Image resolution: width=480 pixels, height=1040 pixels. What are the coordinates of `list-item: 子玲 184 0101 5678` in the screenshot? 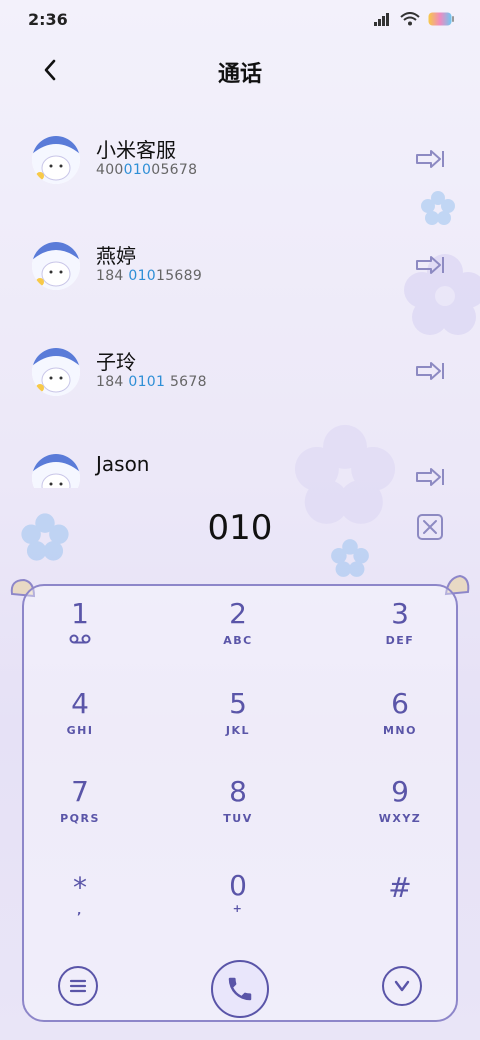 It's located at (240, 393).